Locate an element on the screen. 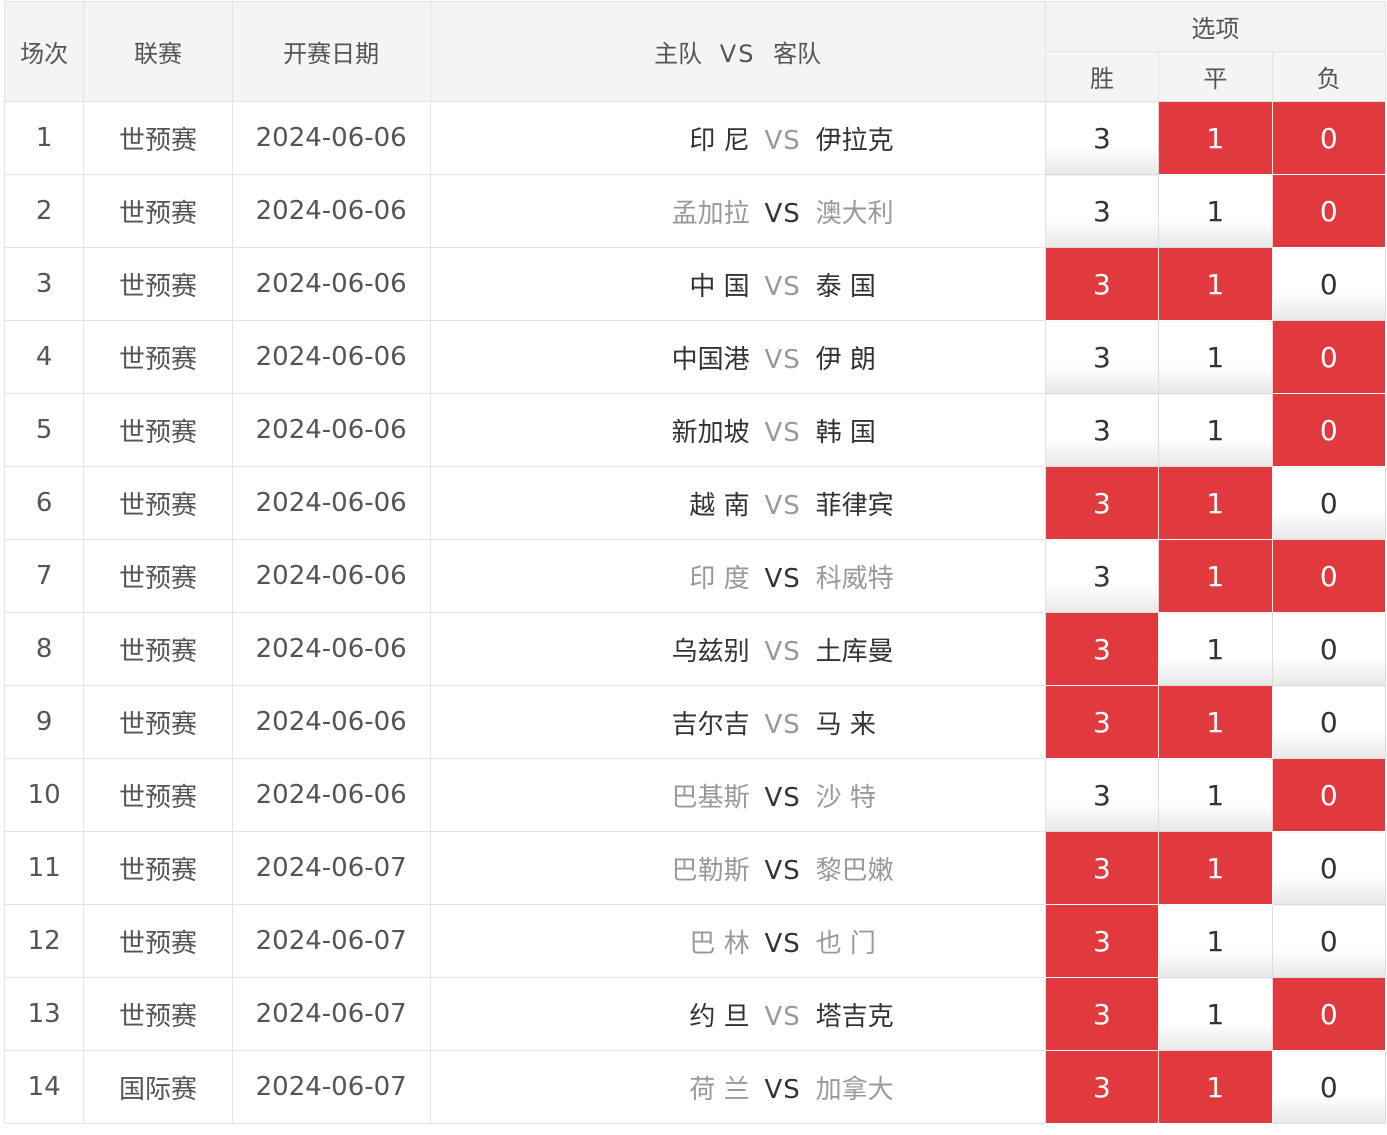 This screenshot has width=1387, height=1135. away-team: 黎巴嫩 is located at coordinates (854, 870).